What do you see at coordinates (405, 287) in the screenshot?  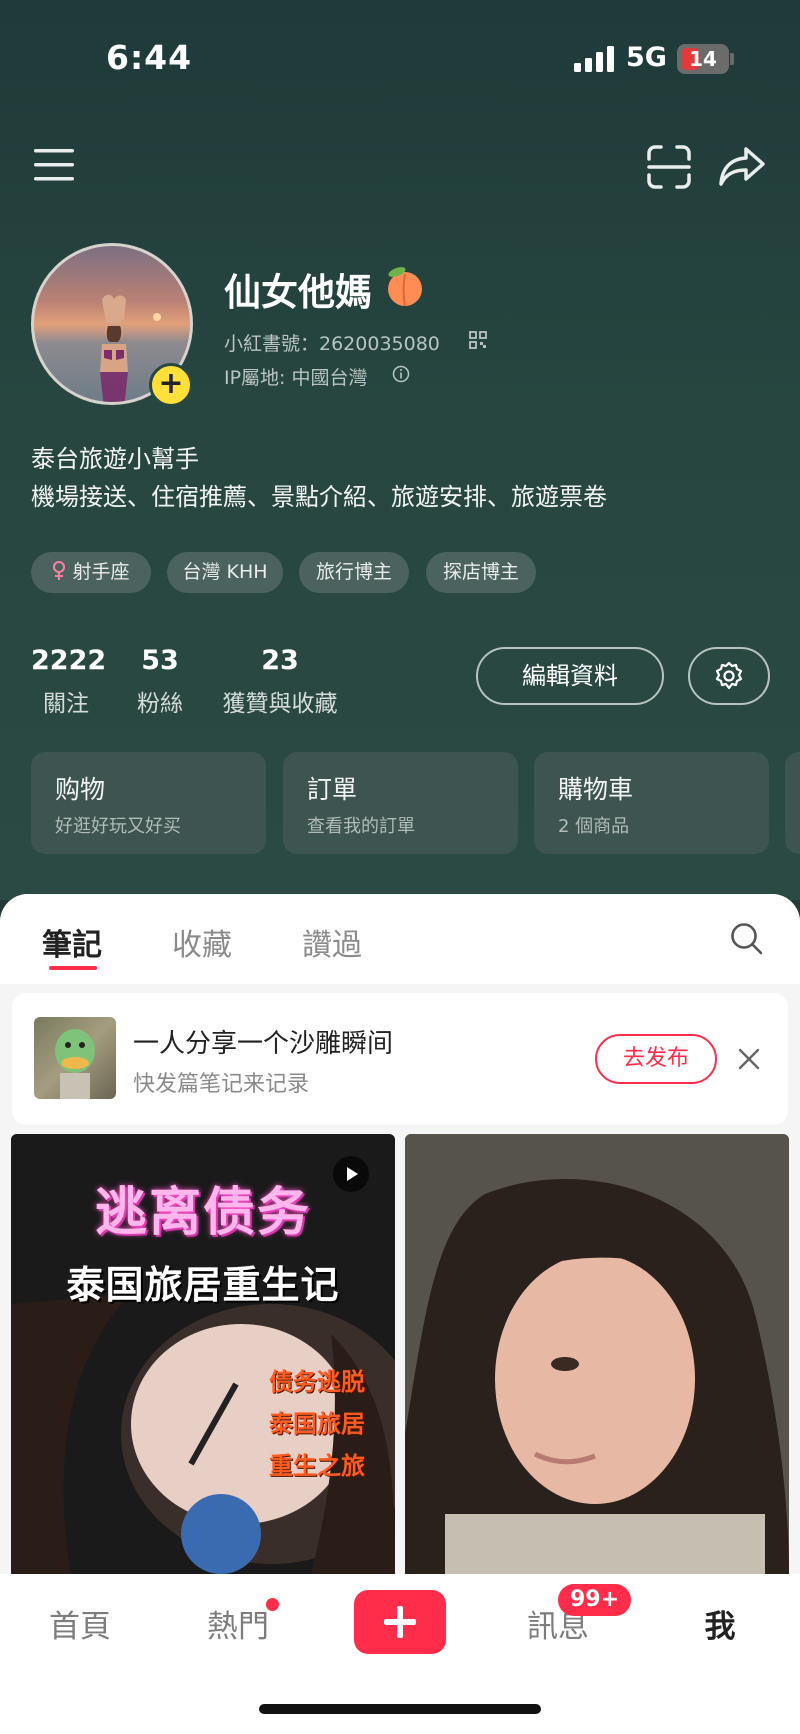 I see `peach-emoji-icon` at bounding box center [405, 287].